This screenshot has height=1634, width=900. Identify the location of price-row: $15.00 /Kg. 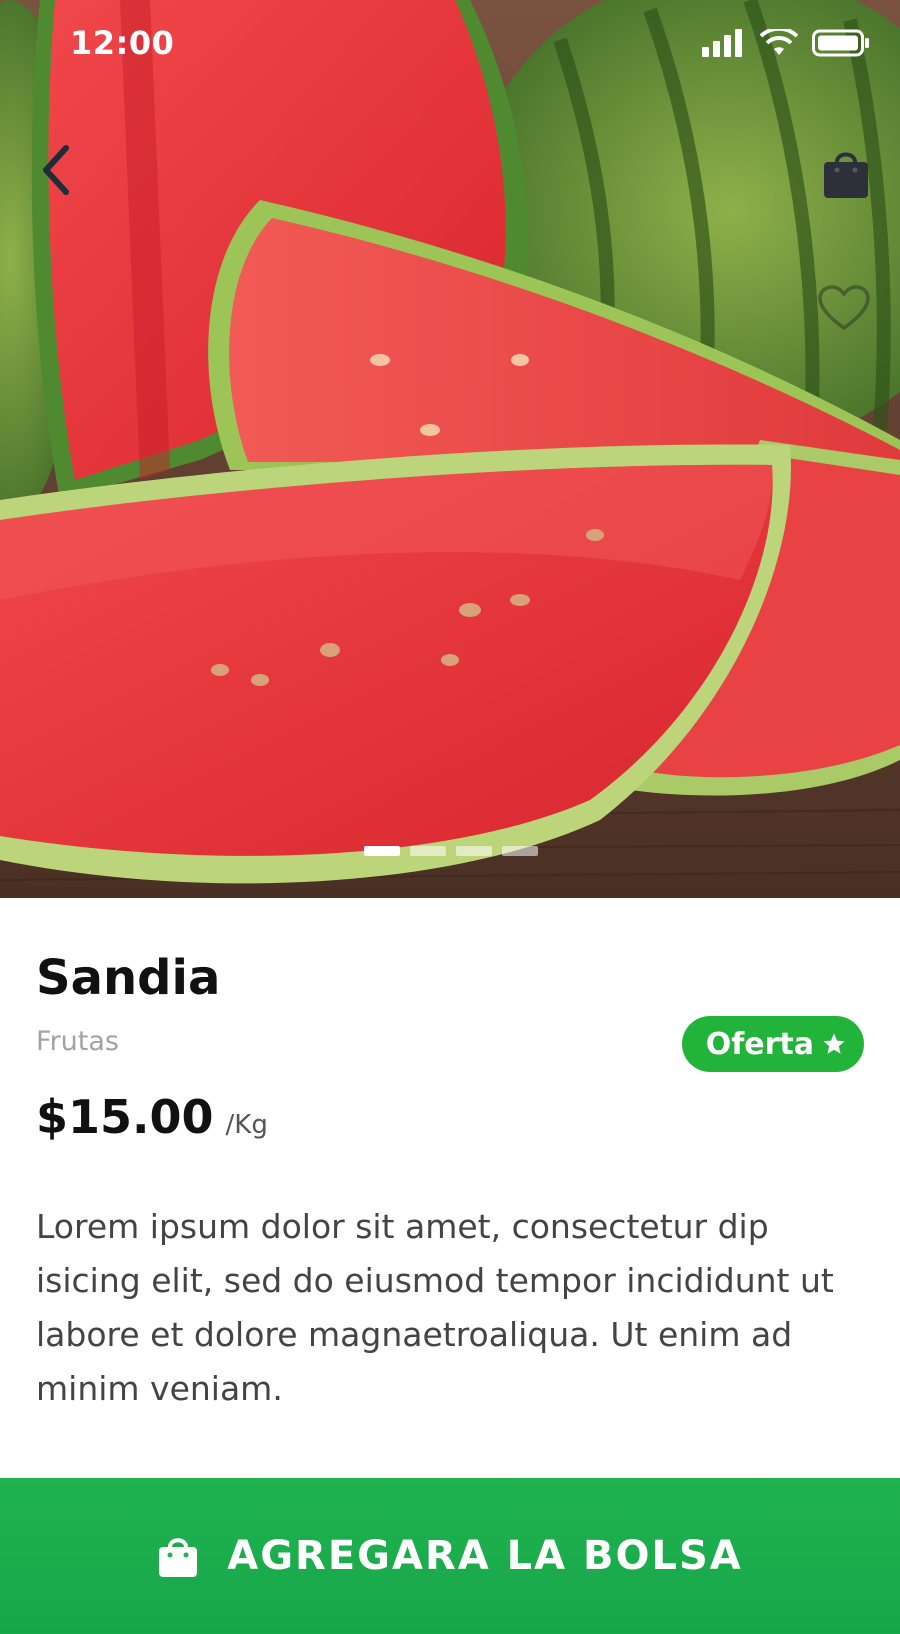
(152, 1117).